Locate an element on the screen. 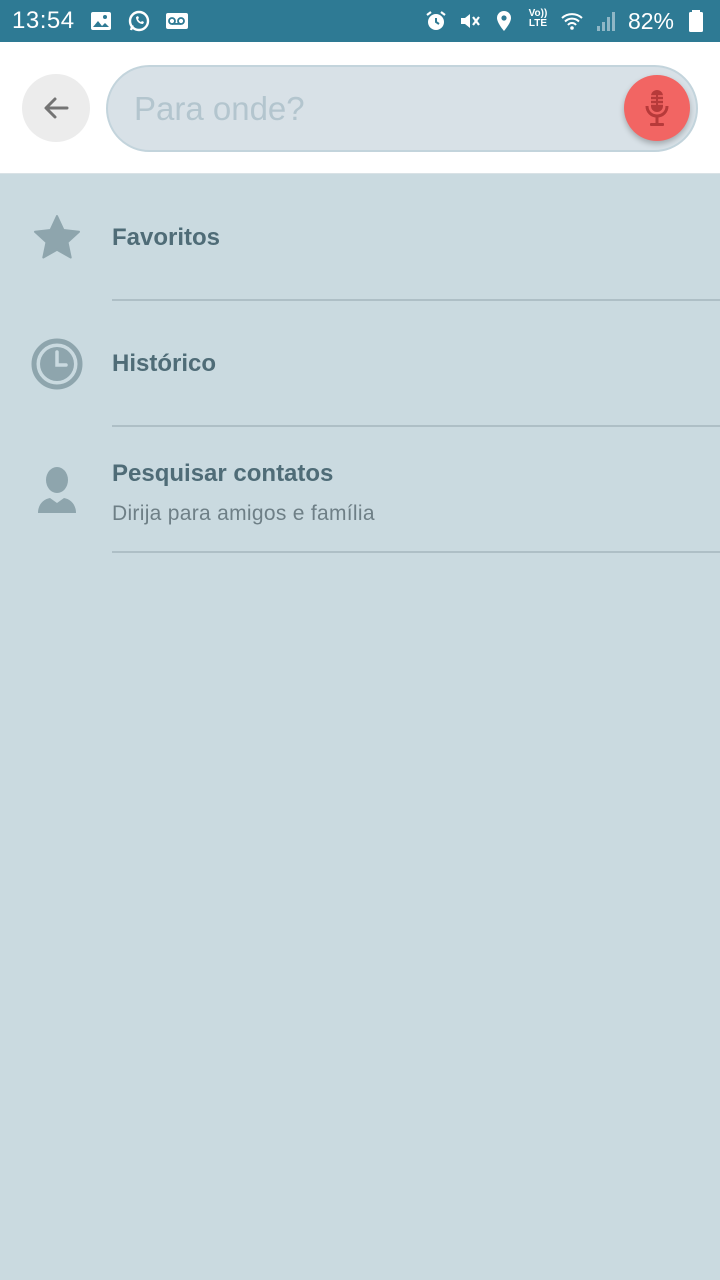 The width and height of the screenshot is (720, 1280). battery-percent: 82% is located at coordinates (650, 20).